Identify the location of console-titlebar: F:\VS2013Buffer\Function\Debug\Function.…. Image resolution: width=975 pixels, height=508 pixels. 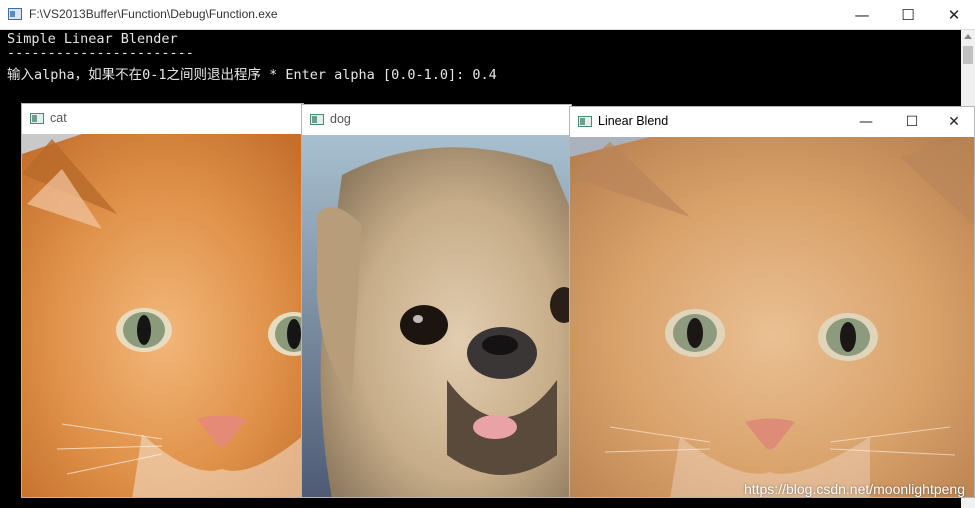
(487, 15).